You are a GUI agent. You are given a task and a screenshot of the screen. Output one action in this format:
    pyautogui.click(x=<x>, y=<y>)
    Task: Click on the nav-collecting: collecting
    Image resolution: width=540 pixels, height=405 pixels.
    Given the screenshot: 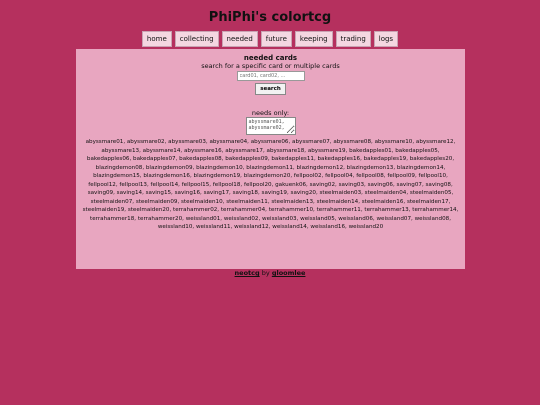 What is the action you would take?
    pyautogui.click(x=196, y=39)
    